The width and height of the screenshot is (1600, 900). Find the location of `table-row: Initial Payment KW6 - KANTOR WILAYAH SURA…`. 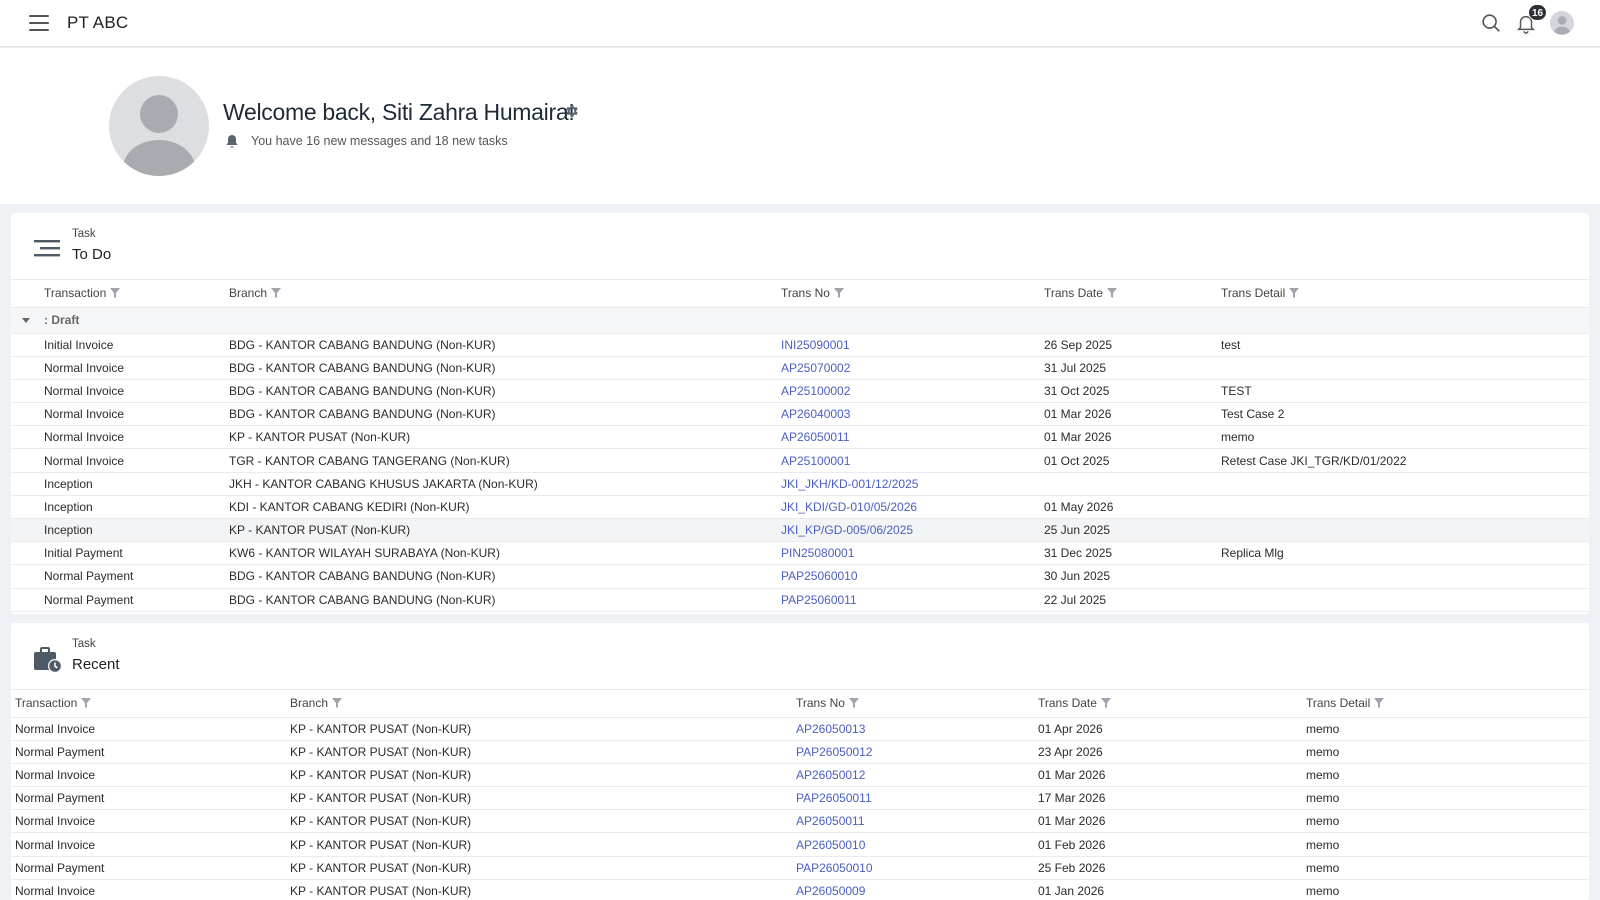

table-row: Initial Payment KW6 - KANTOR WILAYAH SURA… is located at coordinates (800, 553).